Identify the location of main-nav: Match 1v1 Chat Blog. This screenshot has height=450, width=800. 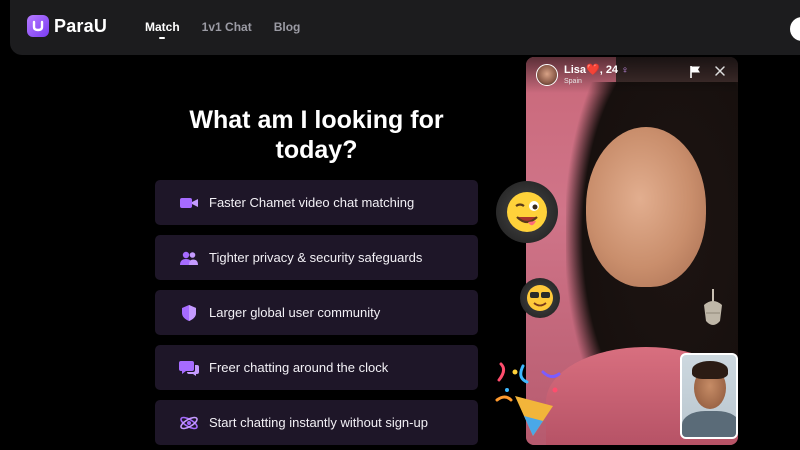
(223, 29).